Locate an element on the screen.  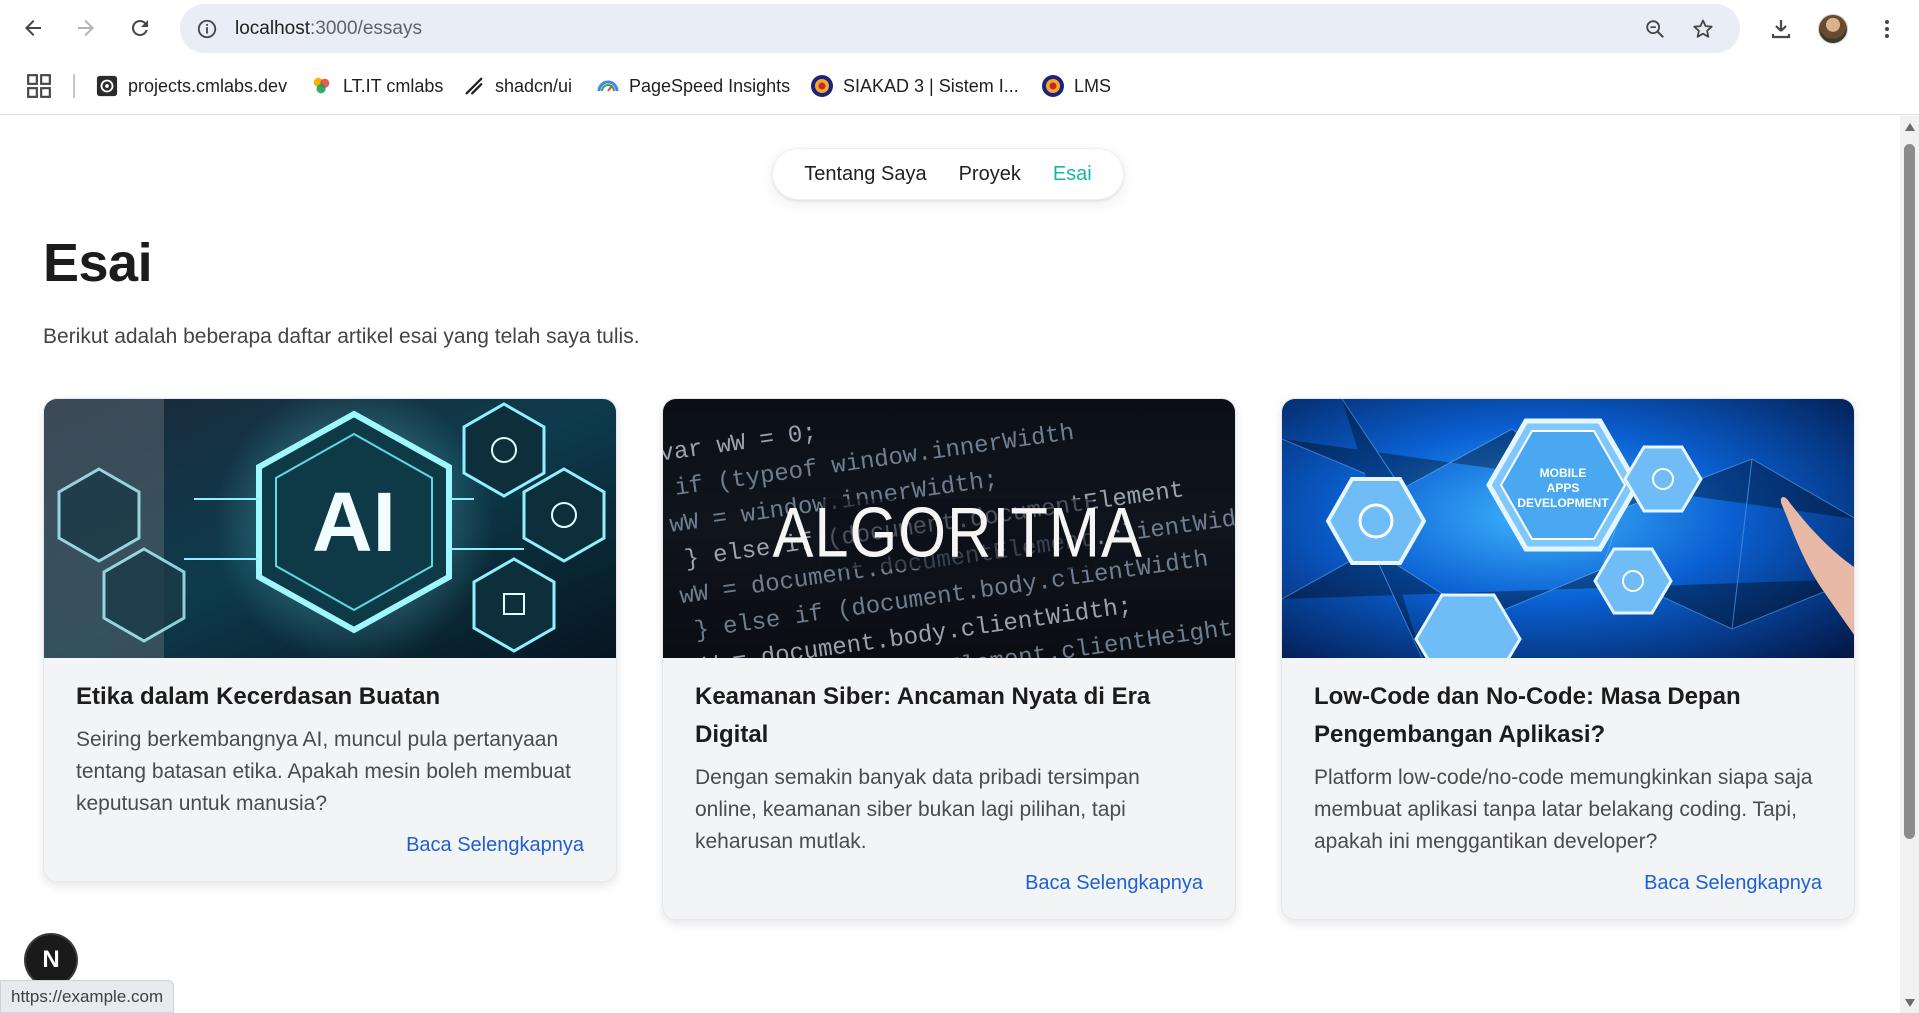
scroll-down-arrow-icon is located at coordinates (1909, 1002).